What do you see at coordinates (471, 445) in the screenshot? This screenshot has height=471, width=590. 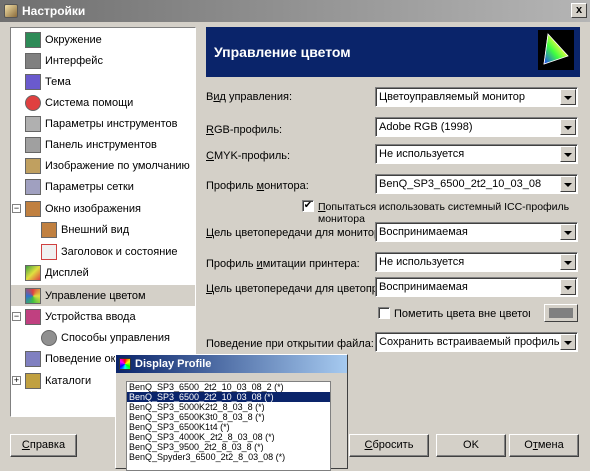 I see `ok-button: OK` at bounding box center [471, 445].